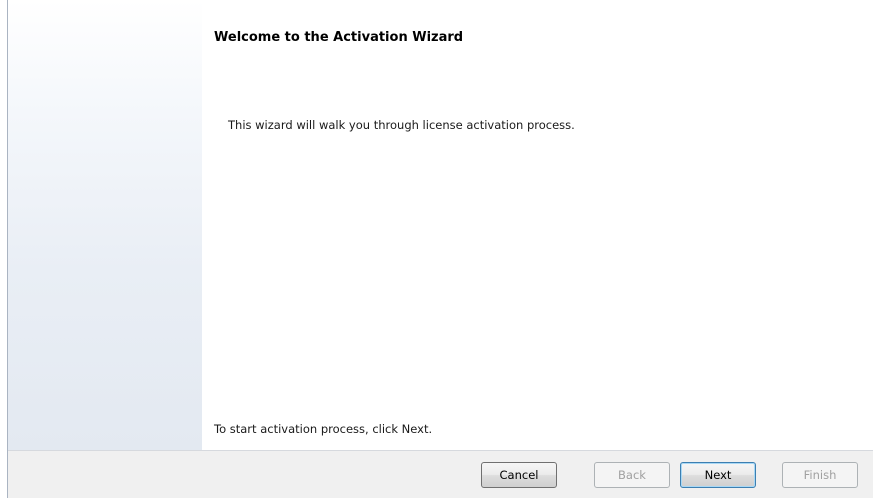 This screenshot has height=498, width=873. Describe the element at coordinates (323, 429) in the screenshot. I see `instruction-text: To start activation process, click Next.` at that location.